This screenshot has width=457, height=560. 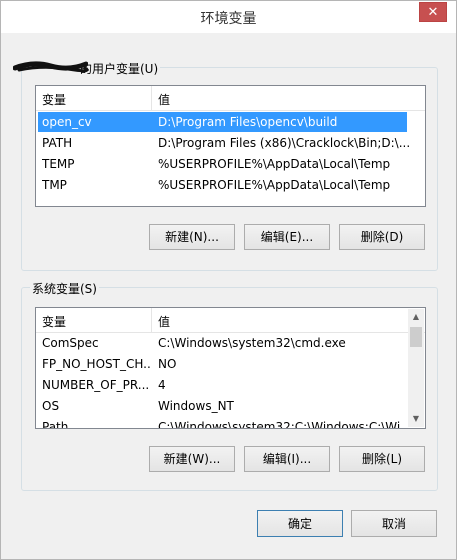 What do you see at coordinates (416, 337) in the screenshot?
I see `scrollbar-thumb` at bounding box center [416, 337].